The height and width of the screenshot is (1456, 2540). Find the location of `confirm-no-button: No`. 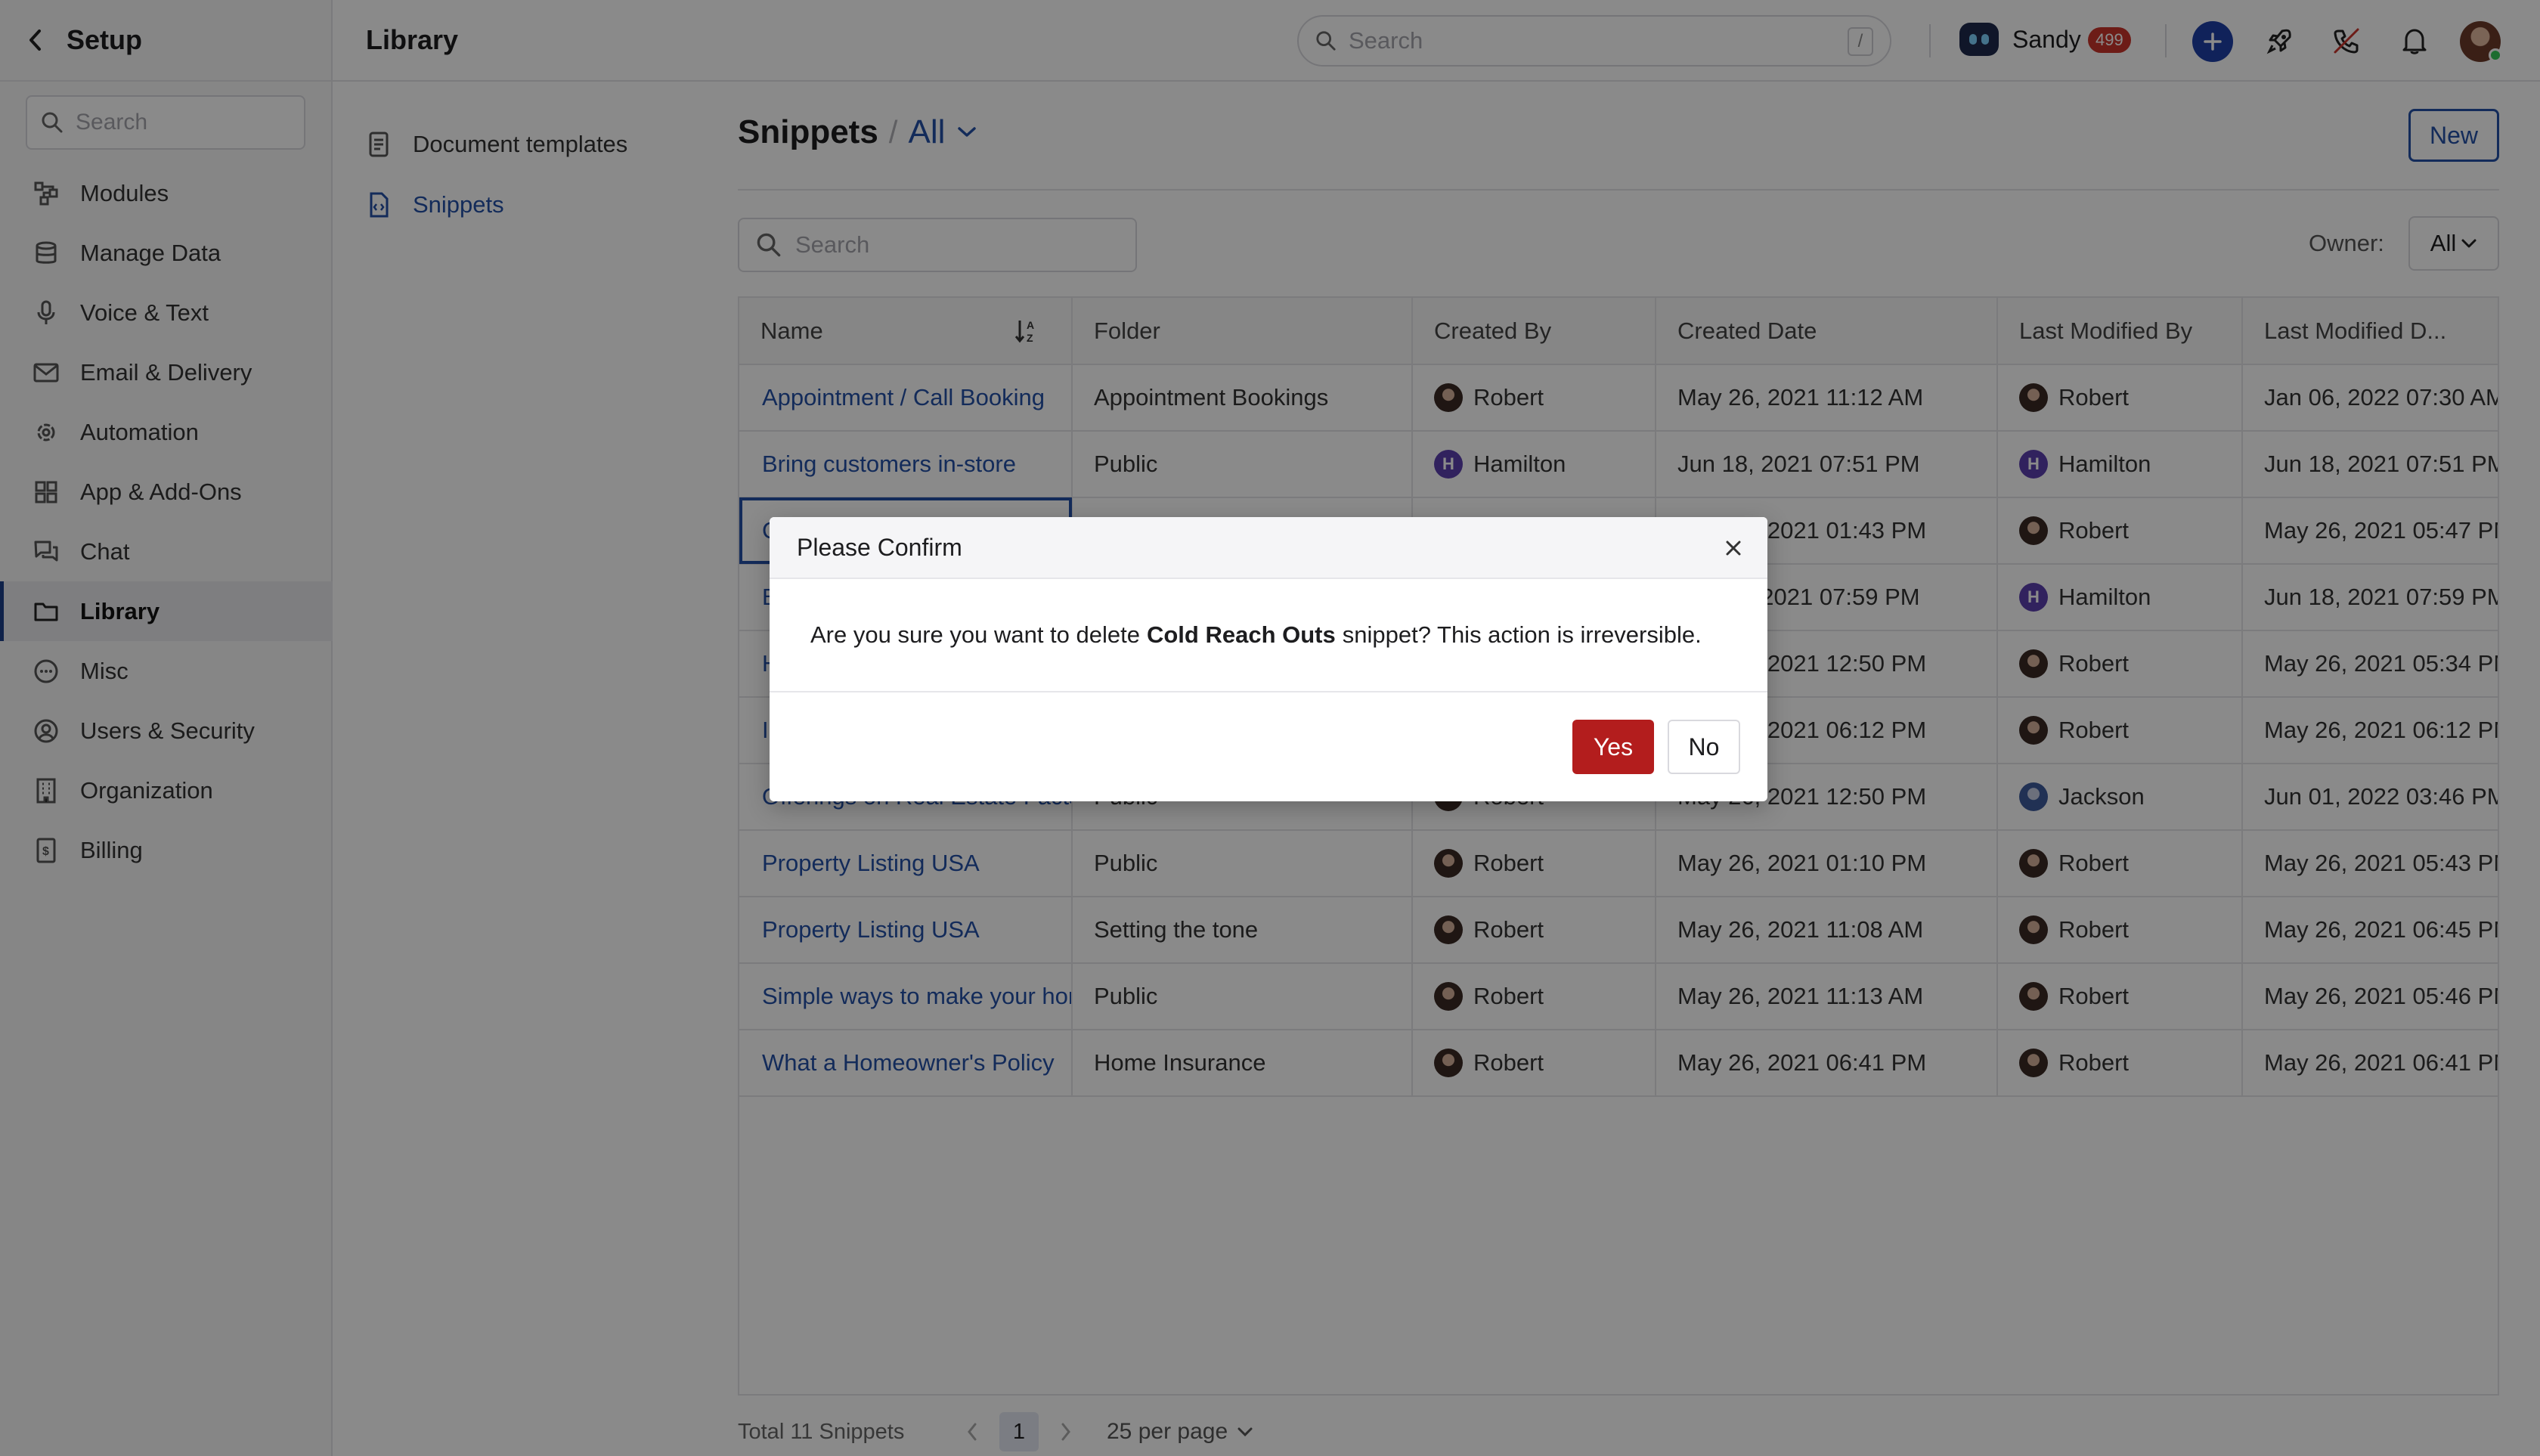

confirm-no-button: No is located at coordinates (1704, 747).